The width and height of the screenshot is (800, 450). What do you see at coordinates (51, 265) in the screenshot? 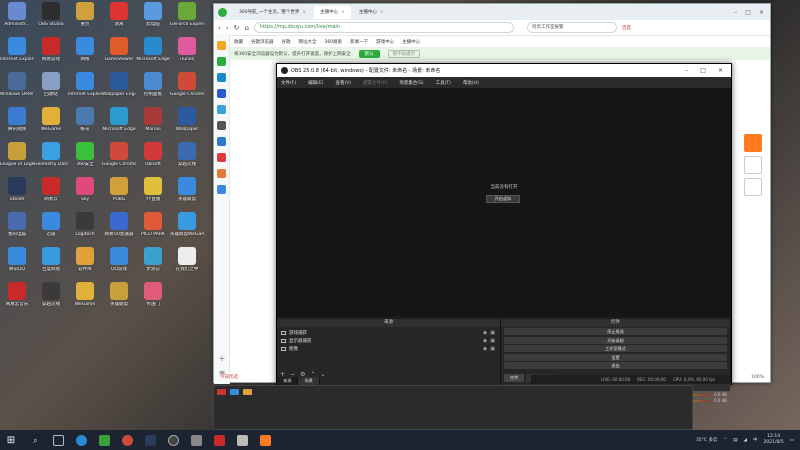
I see `desktop-shortcut: 百度网盘` at bounding box center [51, 265].